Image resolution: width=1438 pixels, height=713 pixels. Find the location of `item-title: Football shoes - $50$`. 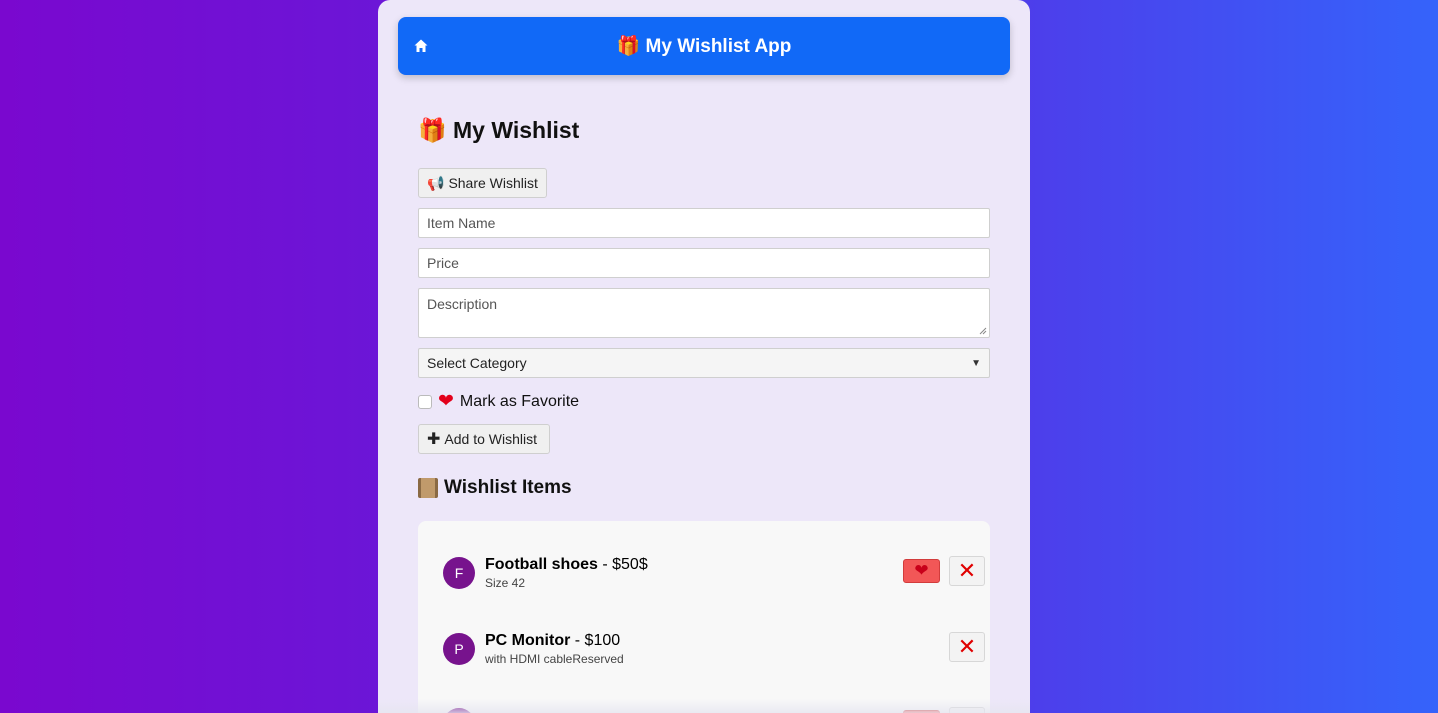

item-title: Football shoes - $50$ is located at coordinates (566, 565).